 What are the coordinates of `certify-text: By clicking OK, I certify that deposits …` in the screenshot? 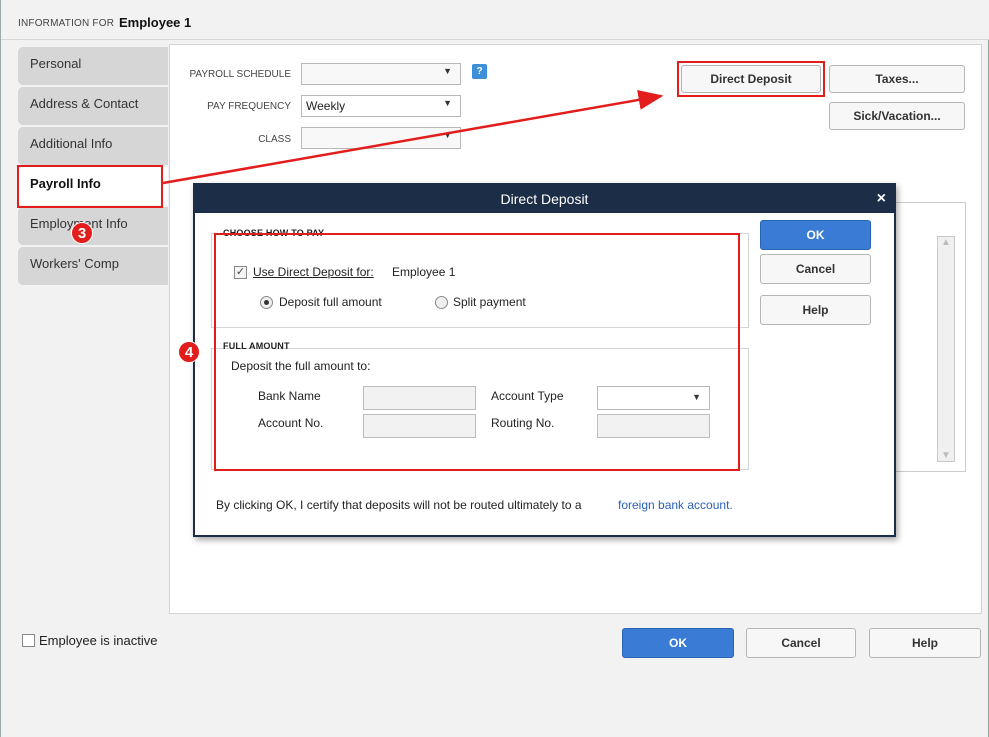 It's located at (399, 505).